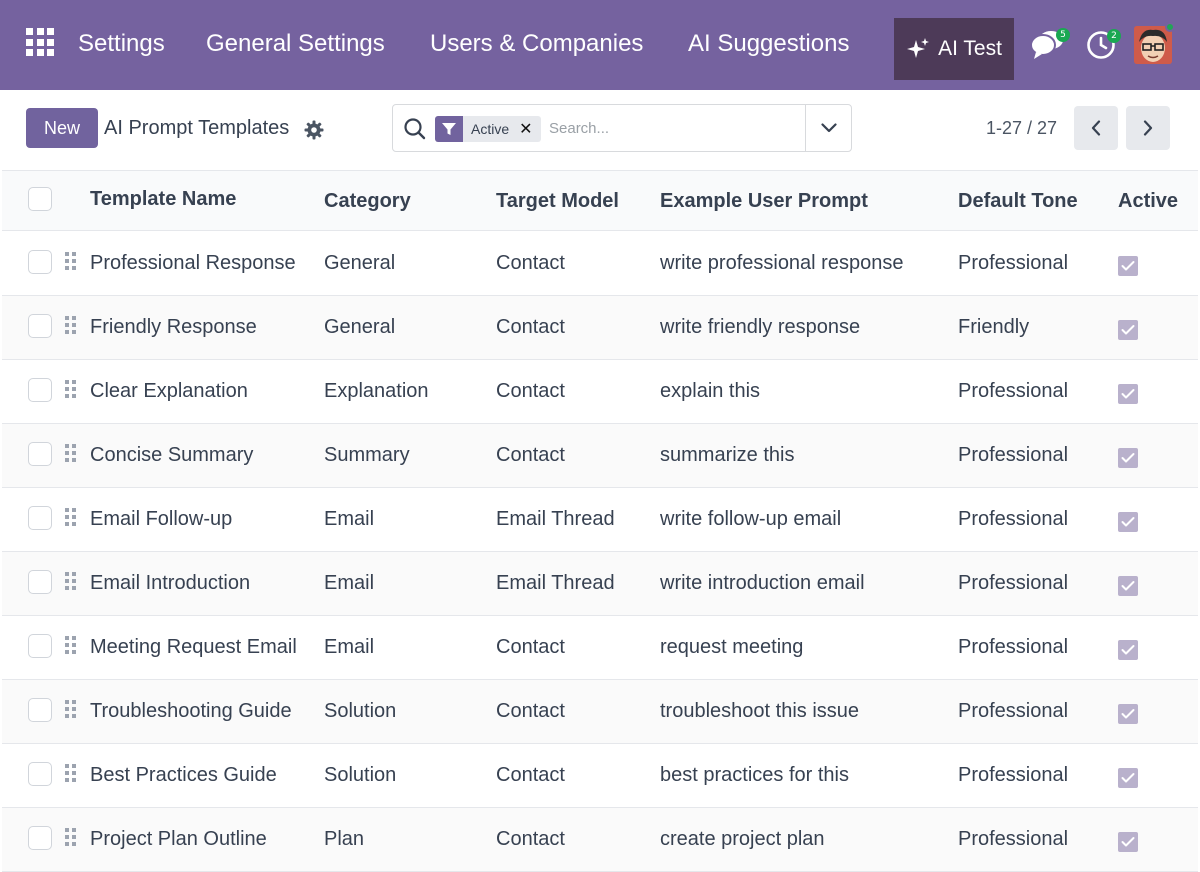  Describe the element at coordinates (121, 44) in the screenshot. I see `nav-settings: Settings` at that location.